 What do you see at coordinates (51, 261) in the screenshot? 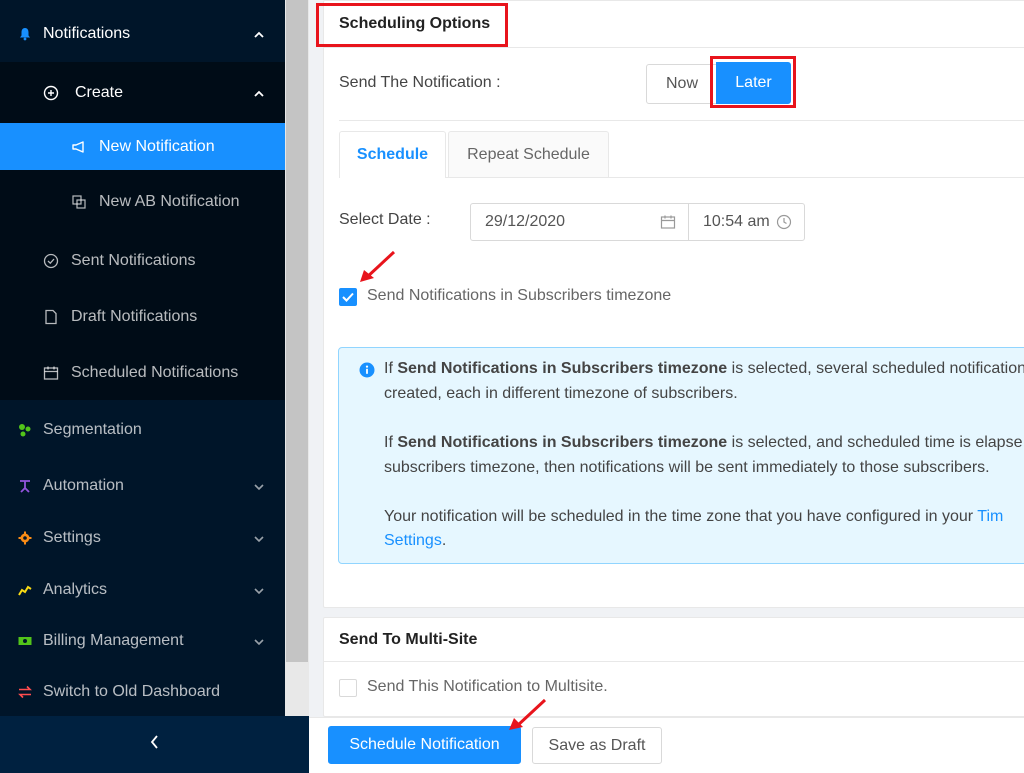
I see `check-circle-icon` at bounding box center [51, 261].